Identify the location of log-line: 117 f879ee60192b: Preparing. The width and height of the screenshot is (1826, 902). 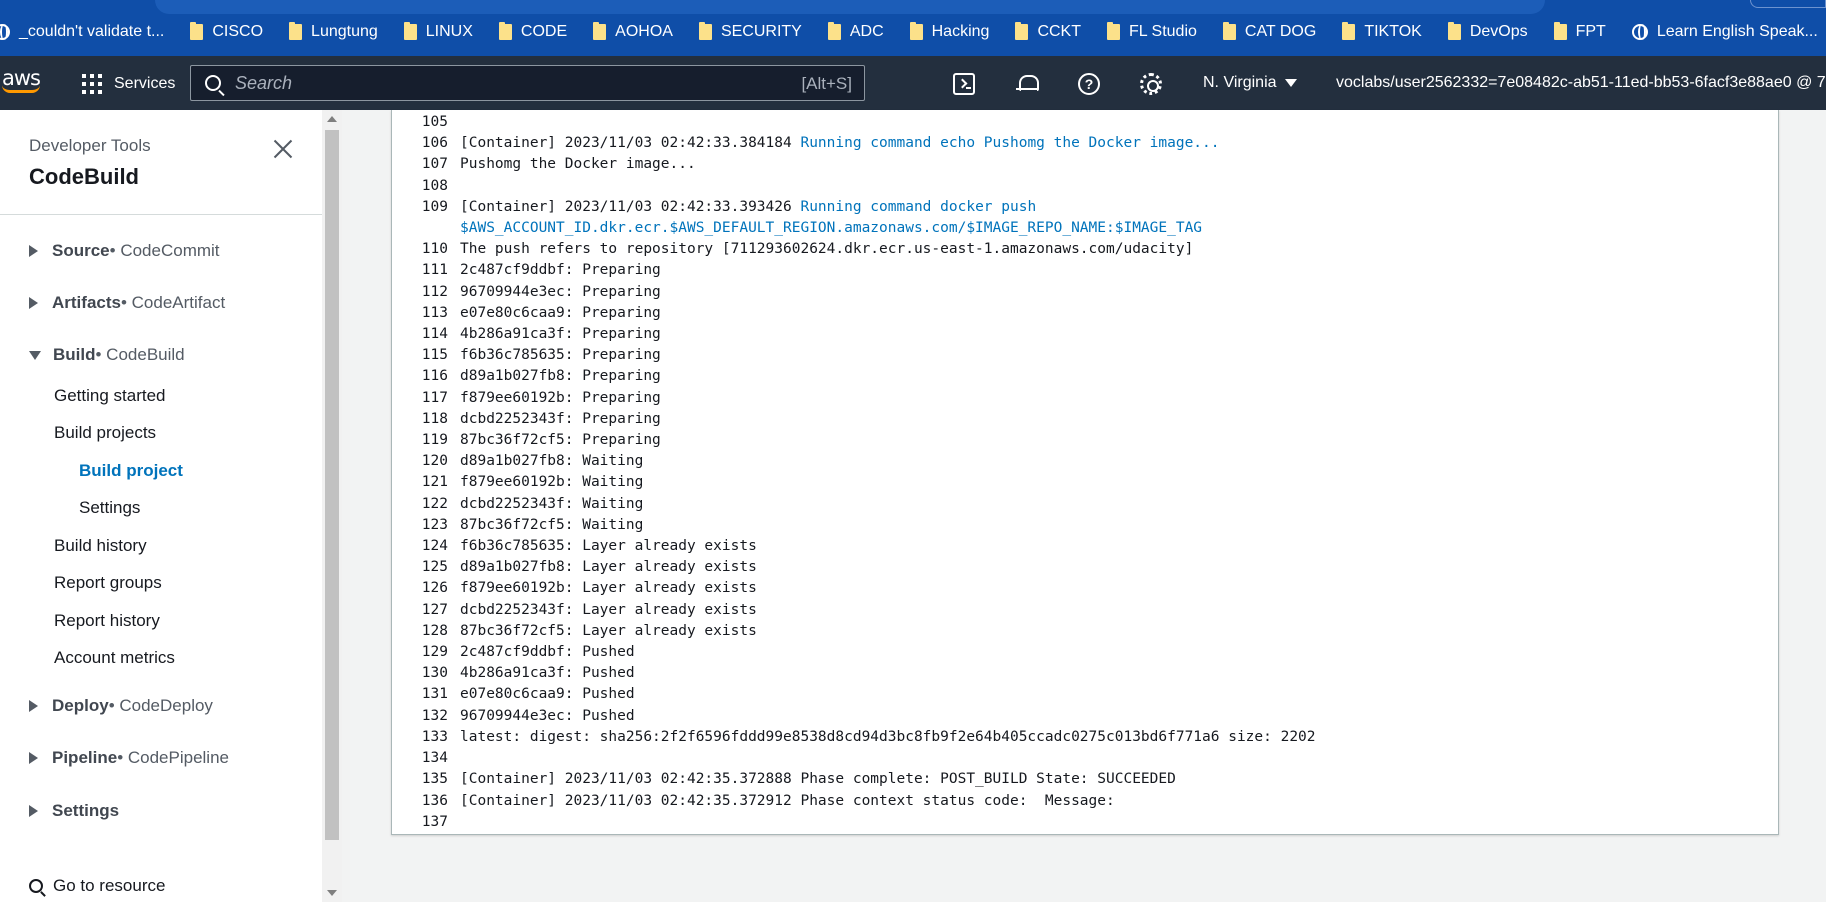
(854, 398).